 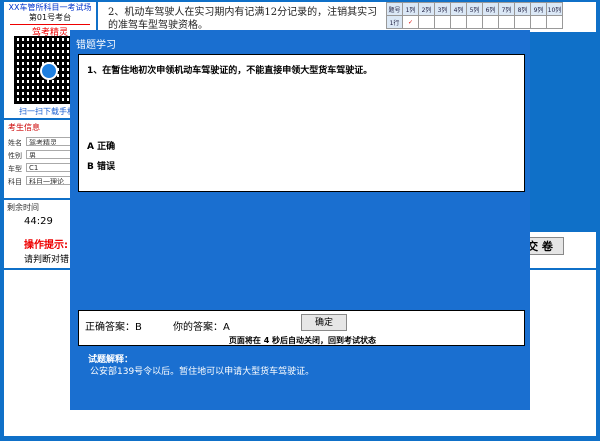 What do you see at coordinates (490, 9) in the screenshot?
I see `grid-header: 6列` at bounding box center [490, 9].